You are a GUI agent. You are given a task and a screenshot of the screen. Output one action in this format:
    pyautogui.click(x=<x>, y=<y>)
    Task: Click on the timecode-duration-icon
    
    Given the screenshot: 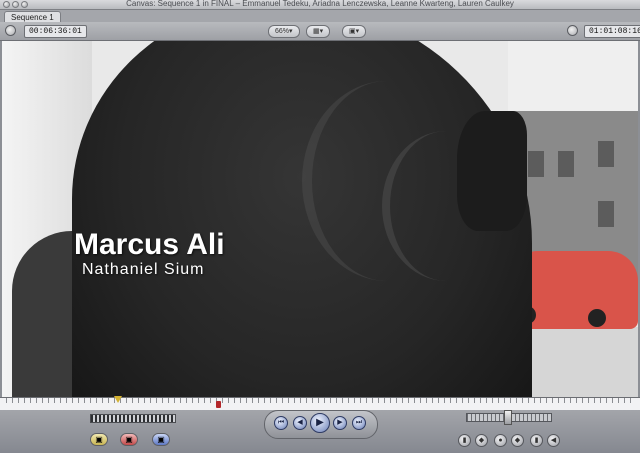 What is the action you would take?
    pyautogui.click(x=10, y=30)
    